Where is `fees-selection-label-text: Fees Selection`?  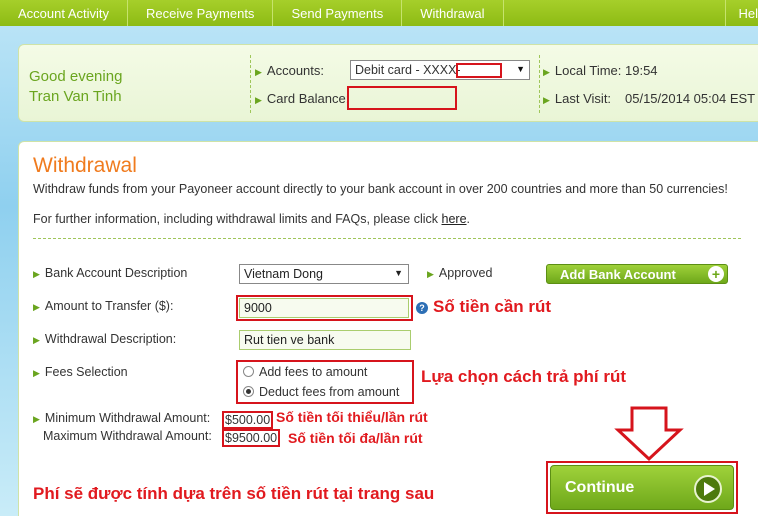
fees-selection-label-text: Fees Selection is located at coordinates (86, 372).